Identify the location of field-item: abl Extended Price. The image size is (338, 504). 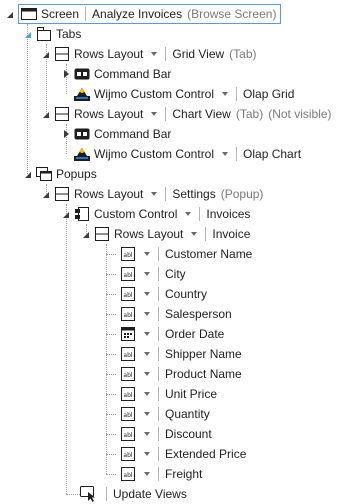
(183, 454).